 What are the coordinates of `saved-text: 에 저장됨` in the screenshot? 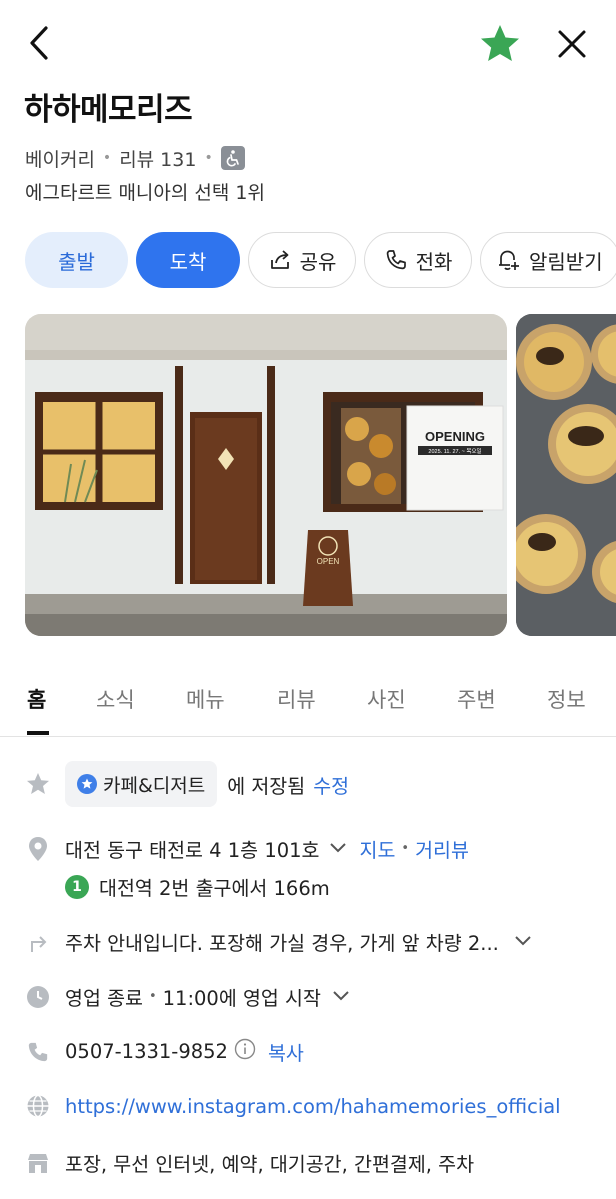 It's located at (266, 786).